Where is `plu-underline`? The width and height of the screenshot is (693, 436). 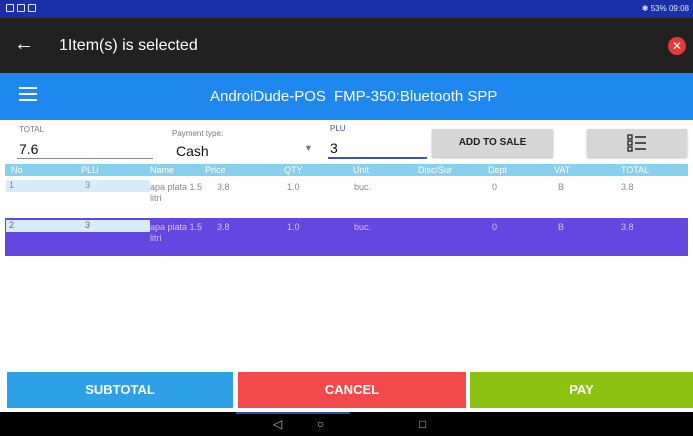
plu-underline is located at coordinates (377, 158).